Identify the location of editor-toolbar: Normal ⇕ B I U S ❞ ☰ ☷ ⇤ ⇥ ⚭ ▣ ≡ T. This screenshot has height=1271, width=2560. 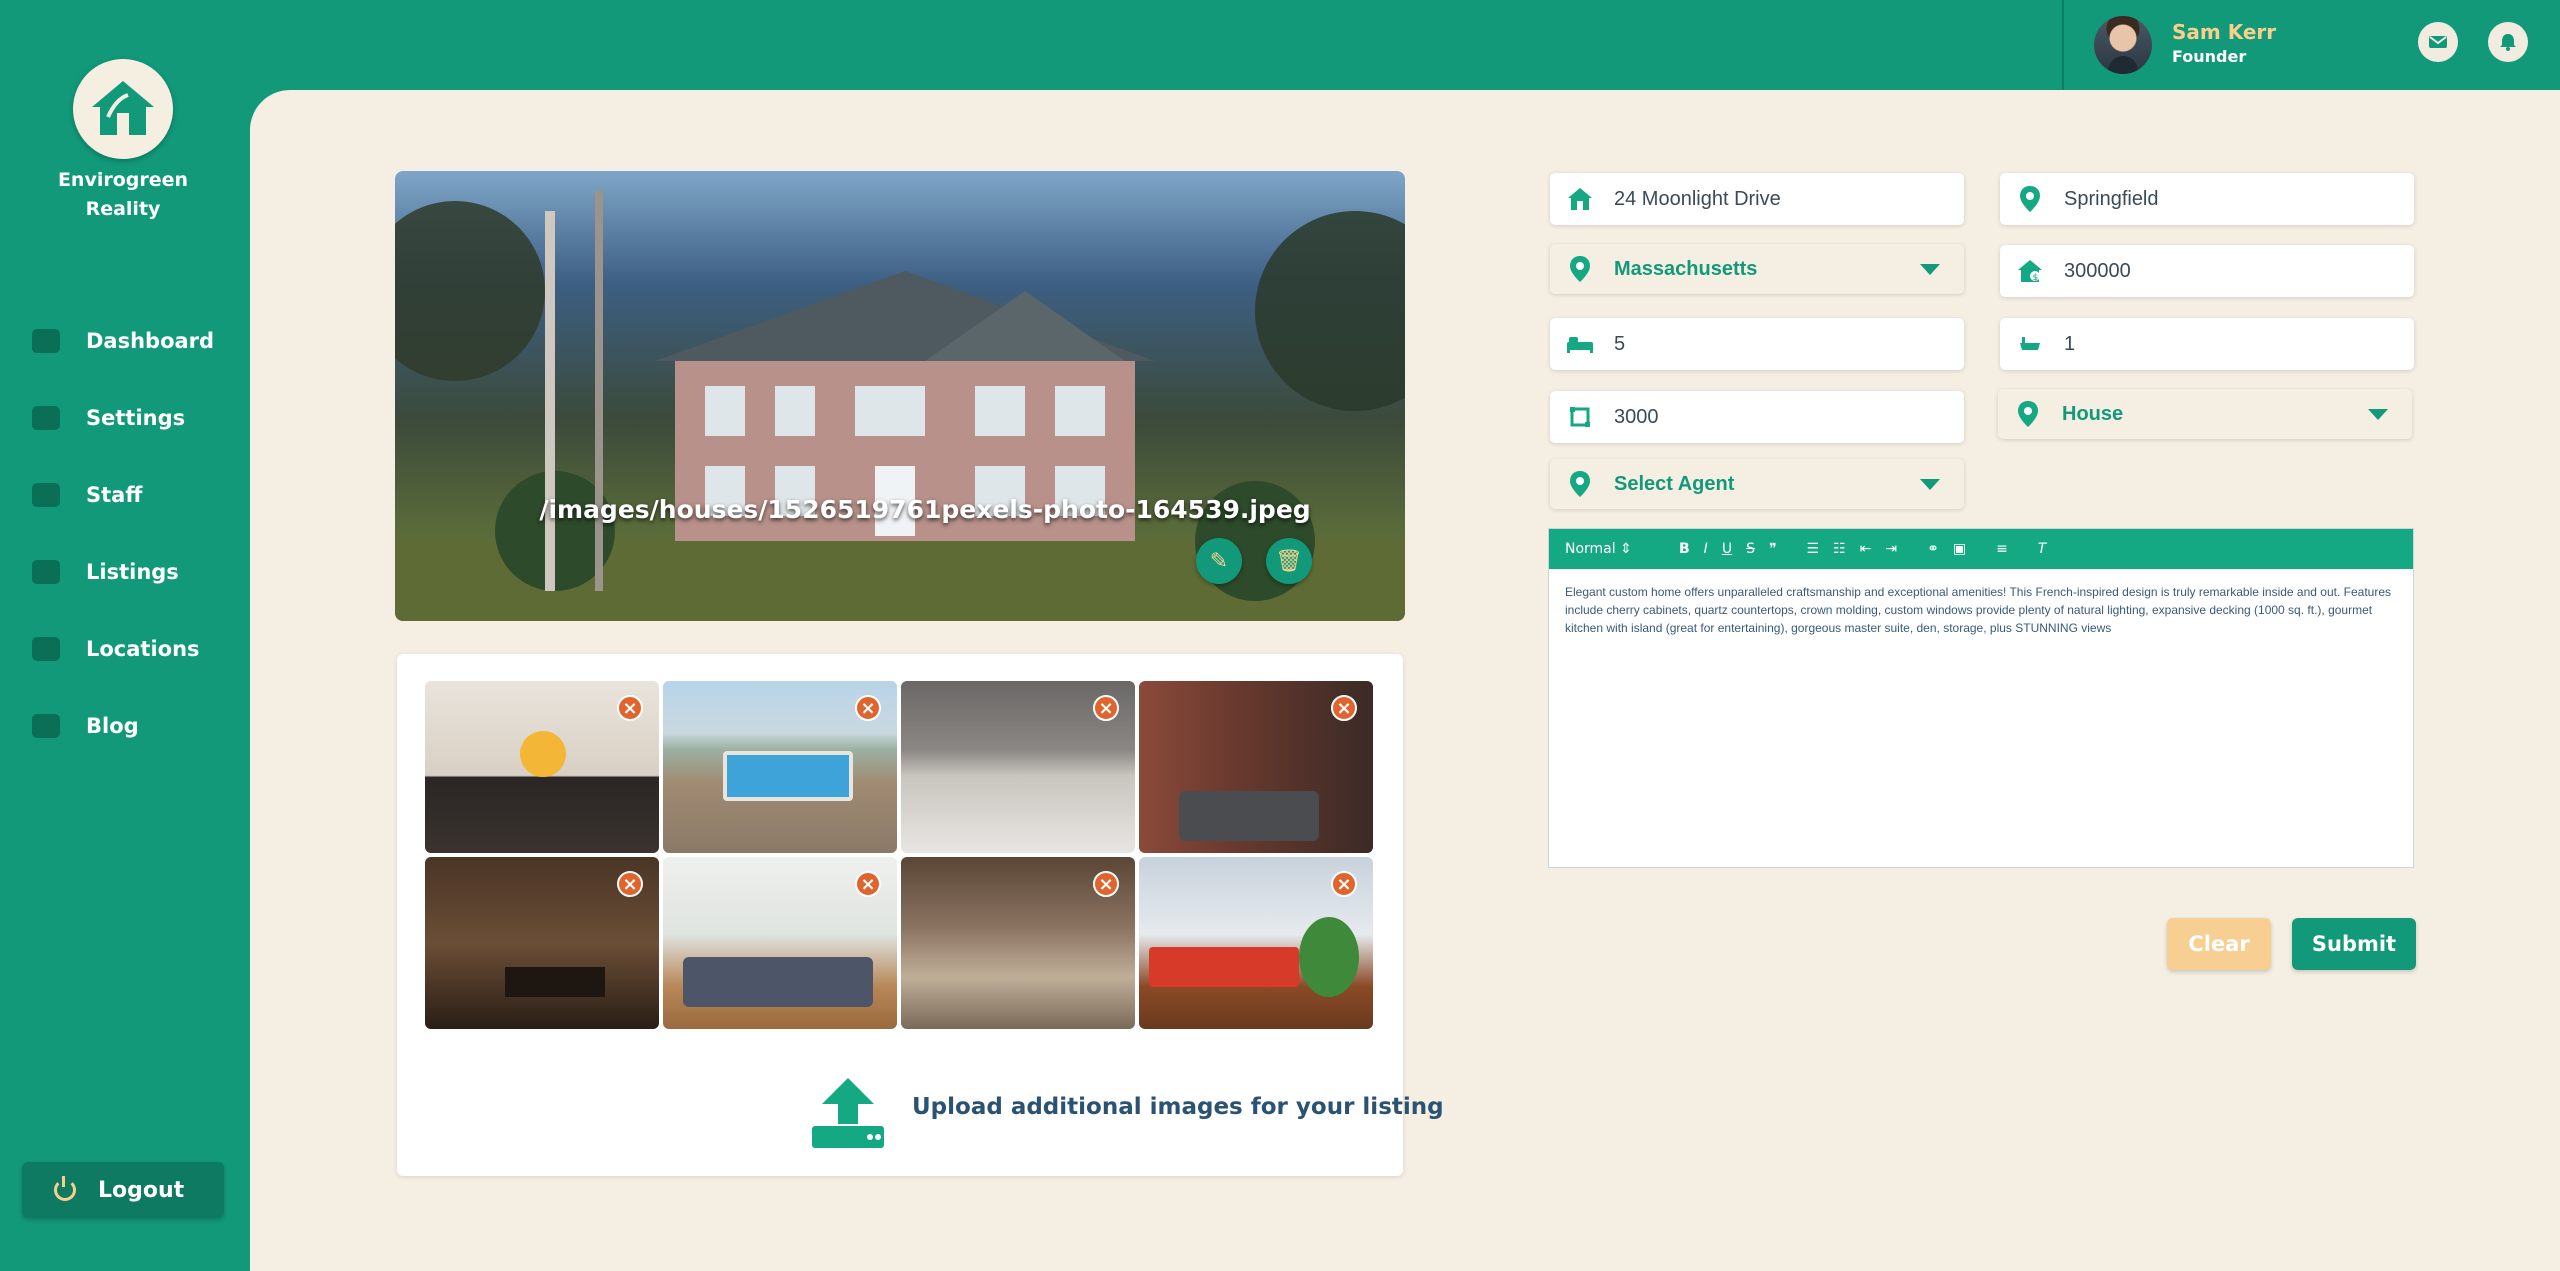
(1981, 549).